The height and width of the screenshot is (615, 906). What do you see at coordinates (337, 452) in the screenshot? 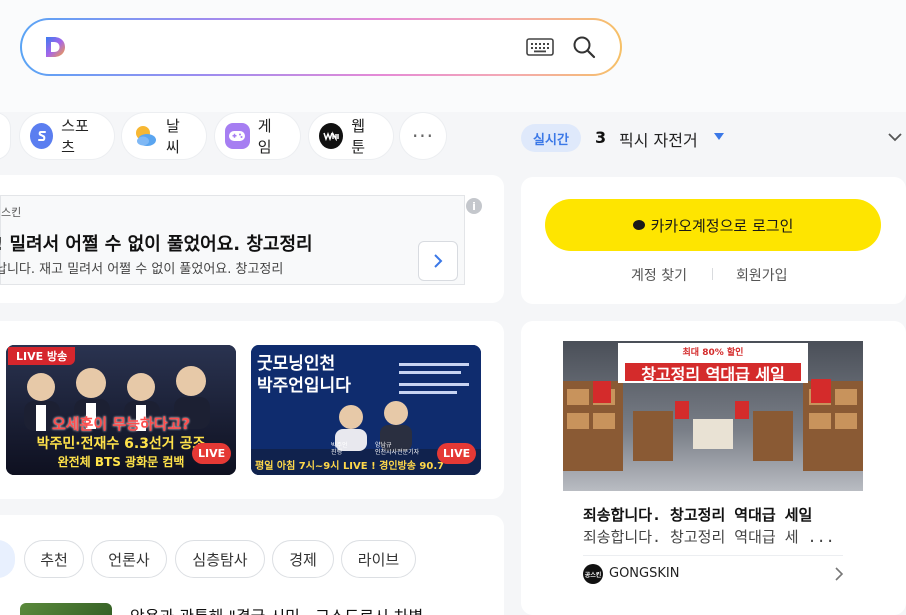
I see `live-2-host1-role: 진행` at bounding box center [337, 452].